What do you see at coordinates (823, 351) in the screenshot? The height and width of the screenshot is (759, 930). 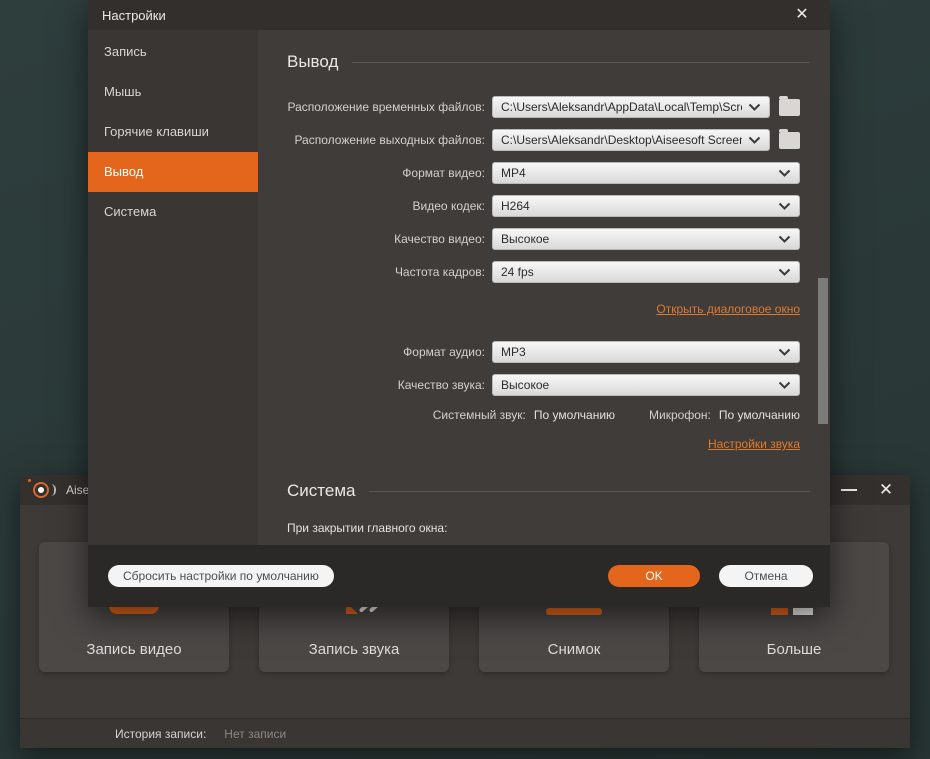 I see `scrollbar-thumb` at bounding box center [823, 351].